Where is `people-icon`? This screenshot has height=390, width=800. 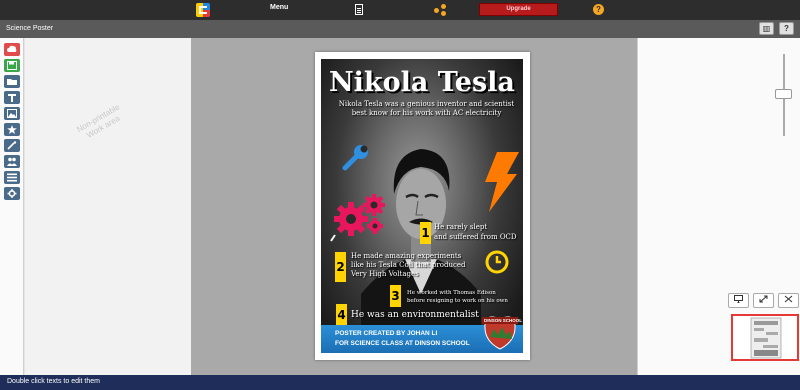 people-icon is located at coordinates (12, 161).